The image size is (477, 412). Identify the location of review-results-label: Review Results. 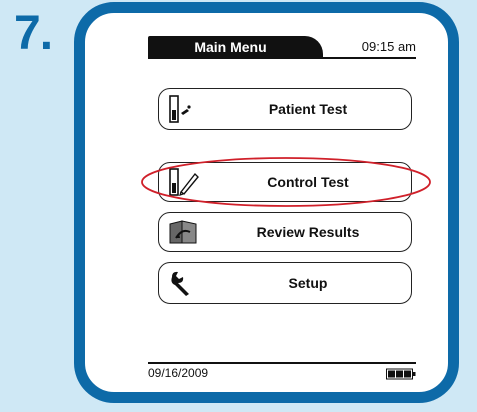
(308, 232).